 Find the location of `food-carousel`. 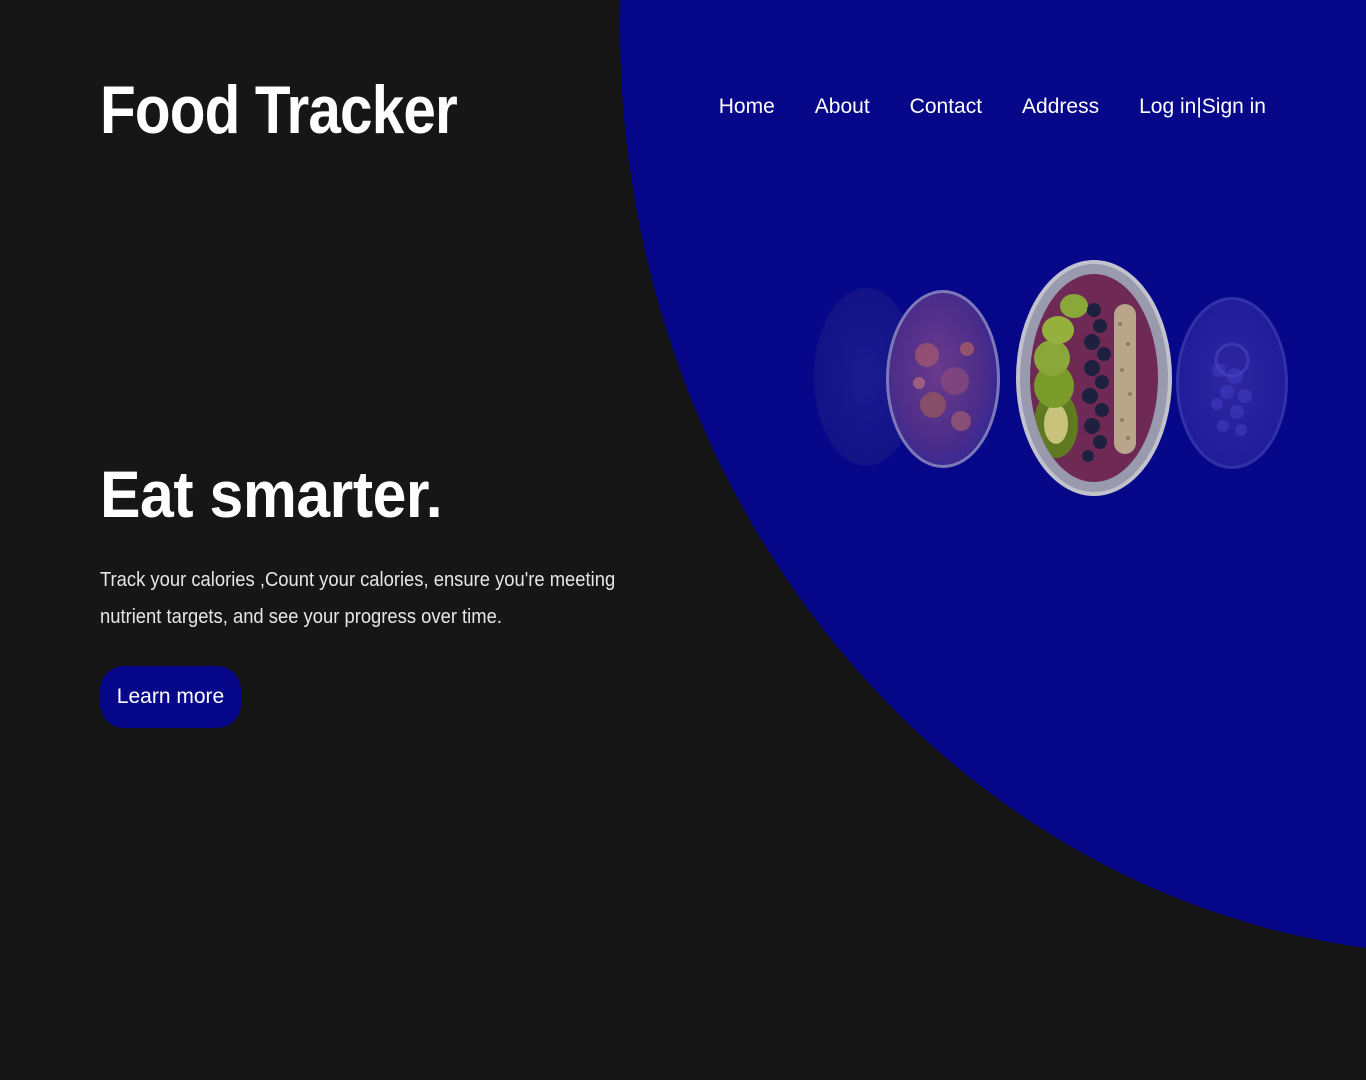

food-carousel is located at coordinates (1055, 380).